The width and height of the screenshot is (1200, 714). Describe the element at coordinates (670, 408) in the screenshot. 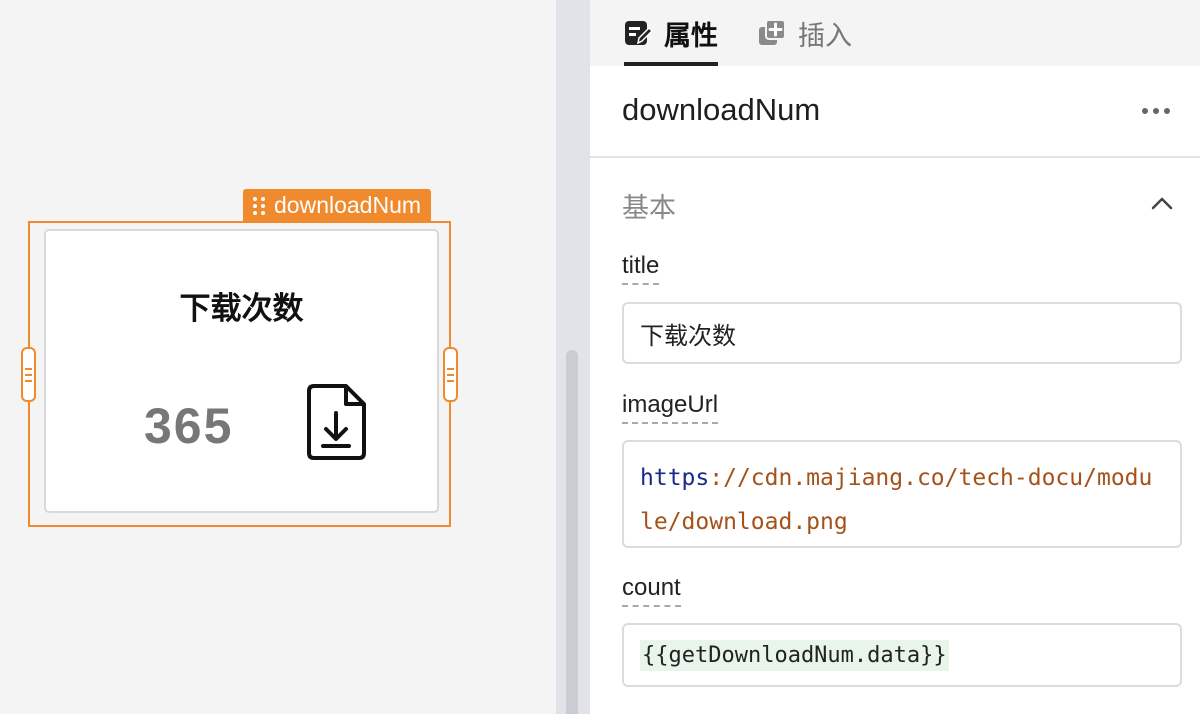

I see `imageurl-label: imageUrl` at that location.